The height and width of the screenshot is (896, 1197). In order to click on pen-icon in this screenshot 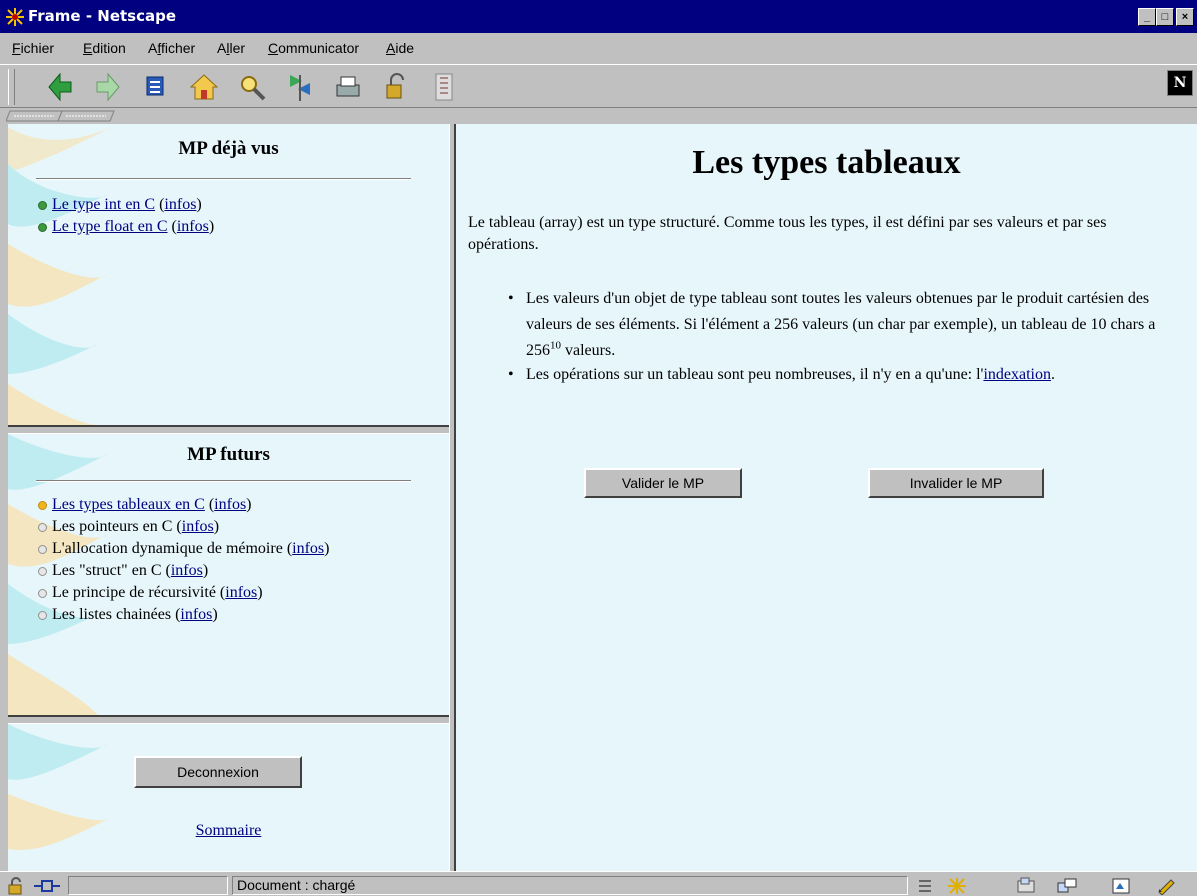, I will do `click(1167, 886)`.